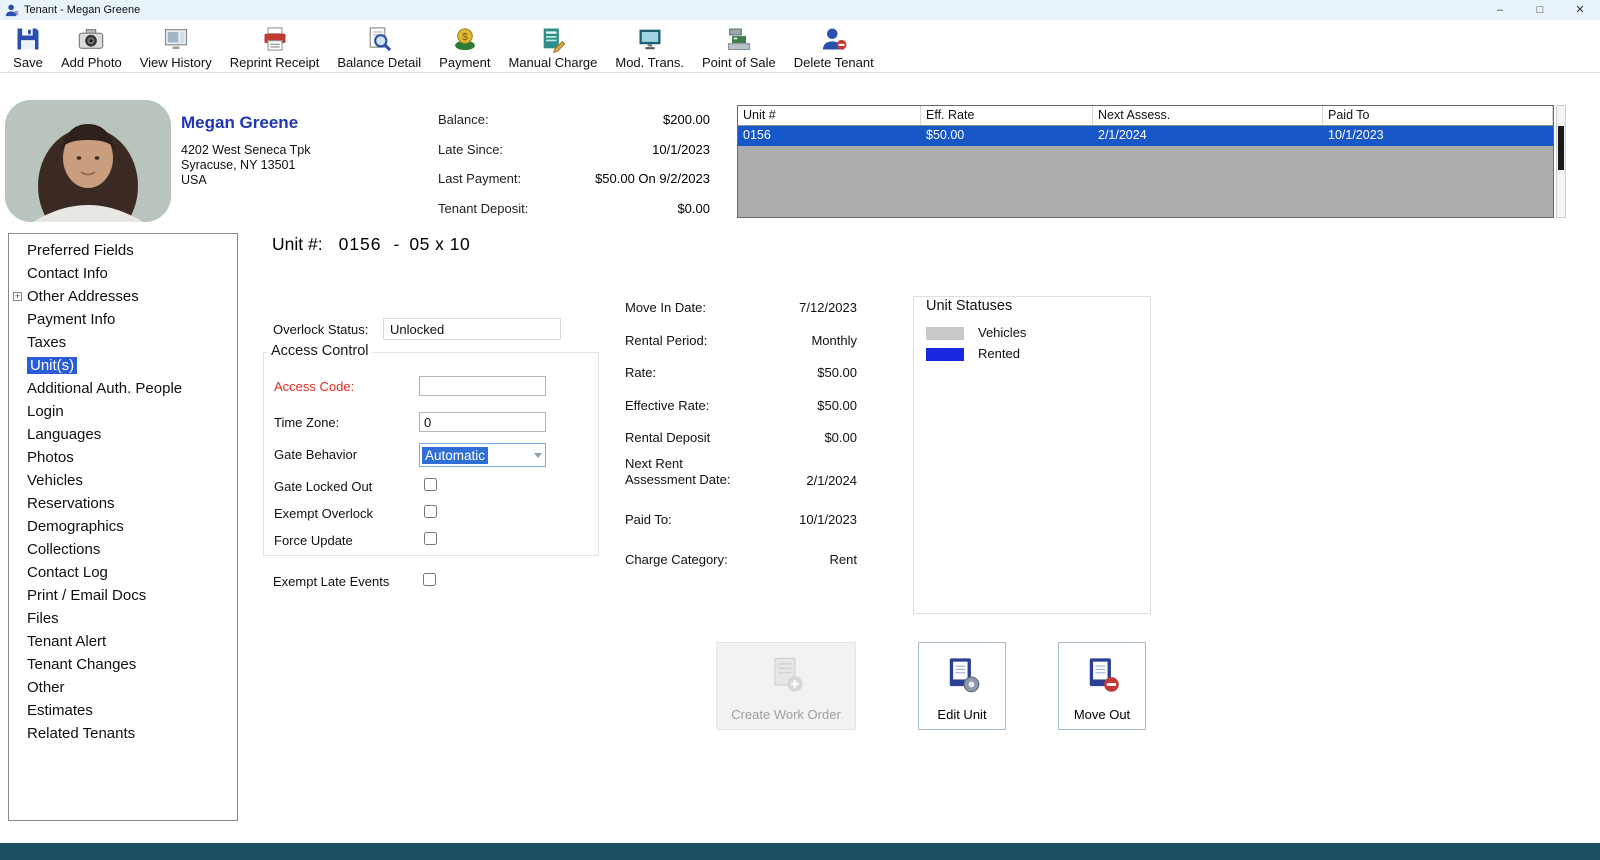 The height and width of the screenshot is (860, 1600). I want to click on reprint-receipt-icon, so click(275, 39).